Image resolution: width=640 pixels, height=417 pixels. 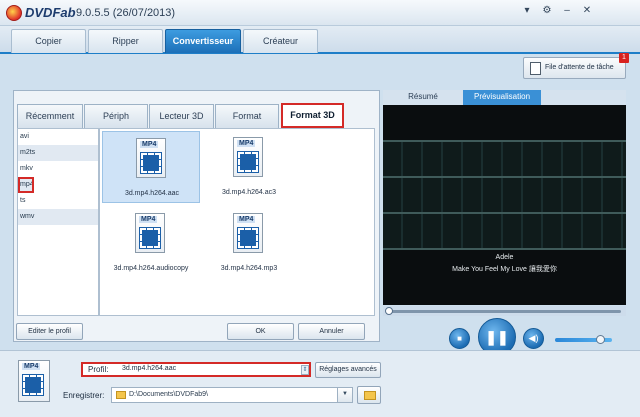 What do you see at coordinates (58, 217) in the screenshot?
I see `format-item-wmv: wmv` at bounding box center [58, 217].